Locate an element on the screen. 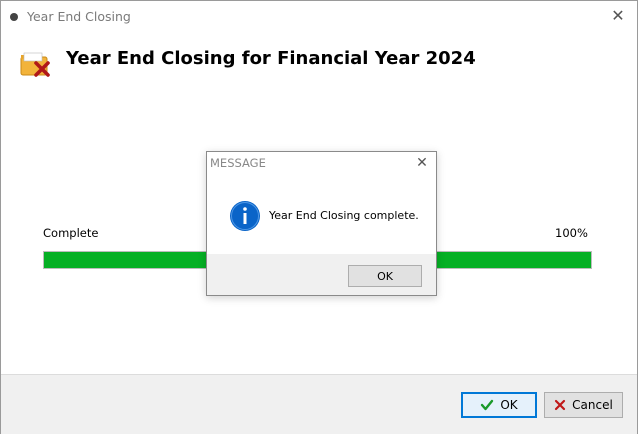 The height and width of the screenshot is (434, 638). checkmark-icon is located at coordinates (487, 405).